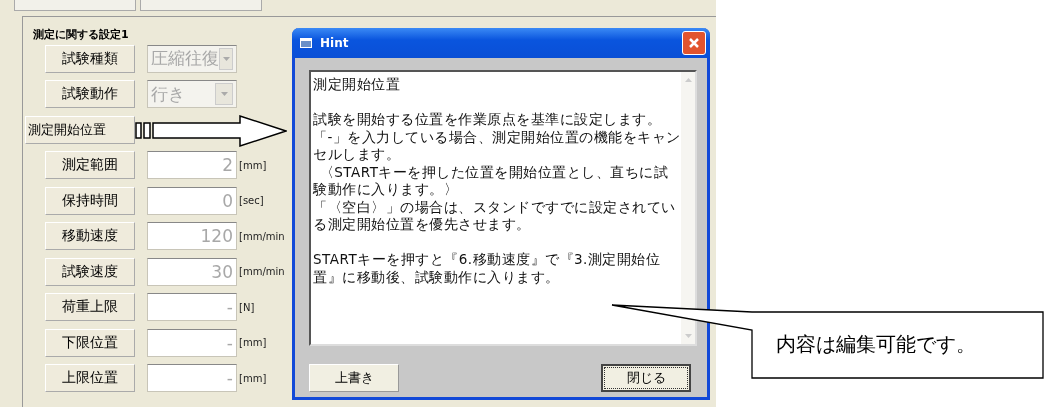 The image size is (1044, 407). I want to click on field-label-button: 測定範囲, so click(90, 165).